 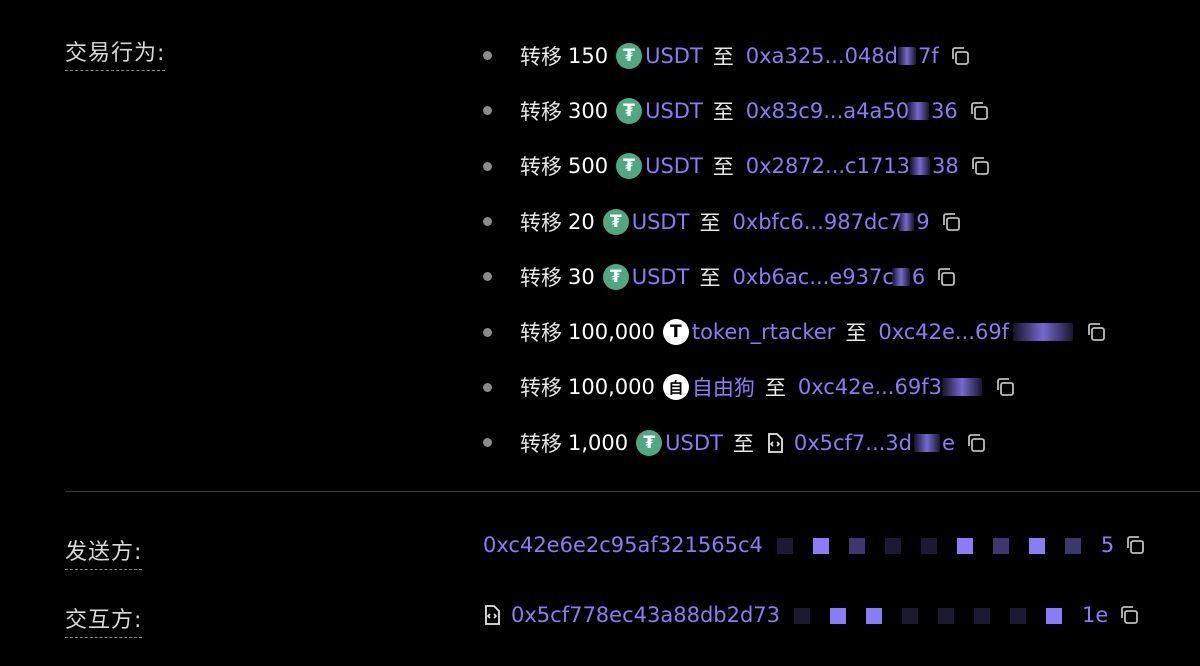 I want to click on recipient-address: 0xbfc6...987dc7, so click(x=817, y=222).